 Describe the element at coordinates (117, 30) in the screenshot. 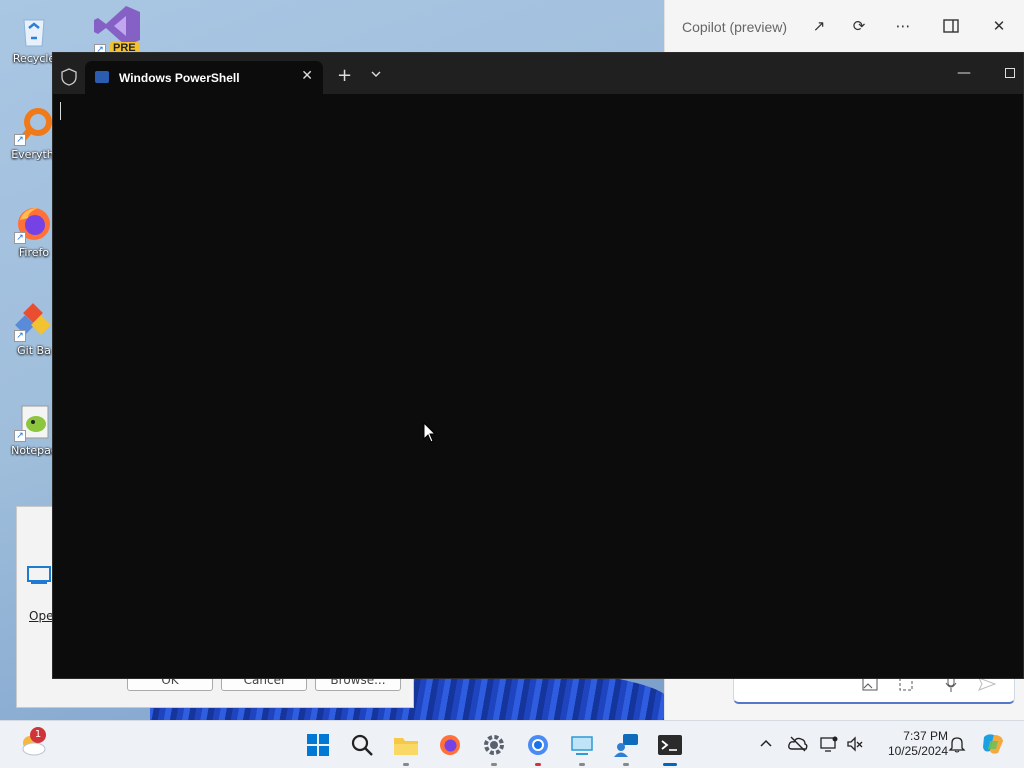

I see `visual-studio-preview-shortcut: PRE ↗` at that location.